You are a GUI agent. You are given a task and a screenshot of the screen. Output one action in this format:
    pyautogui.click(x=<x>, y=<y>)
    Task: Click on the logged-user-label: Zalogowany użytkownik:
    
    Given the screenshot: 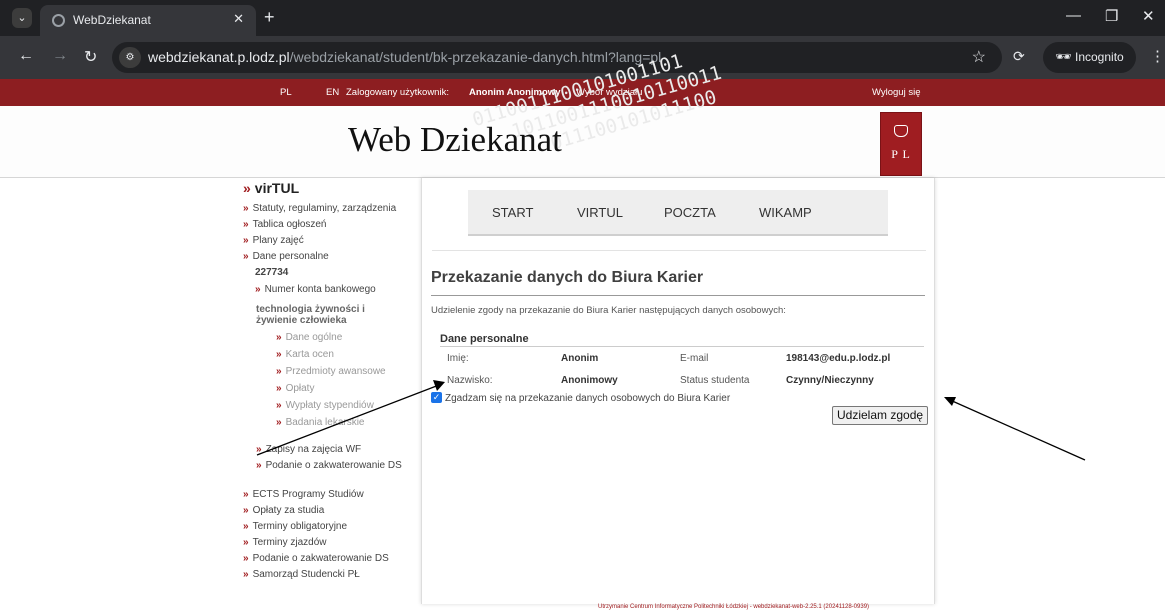 What is the action you would take?
    pyautogui.click(x=397, y=92)
    